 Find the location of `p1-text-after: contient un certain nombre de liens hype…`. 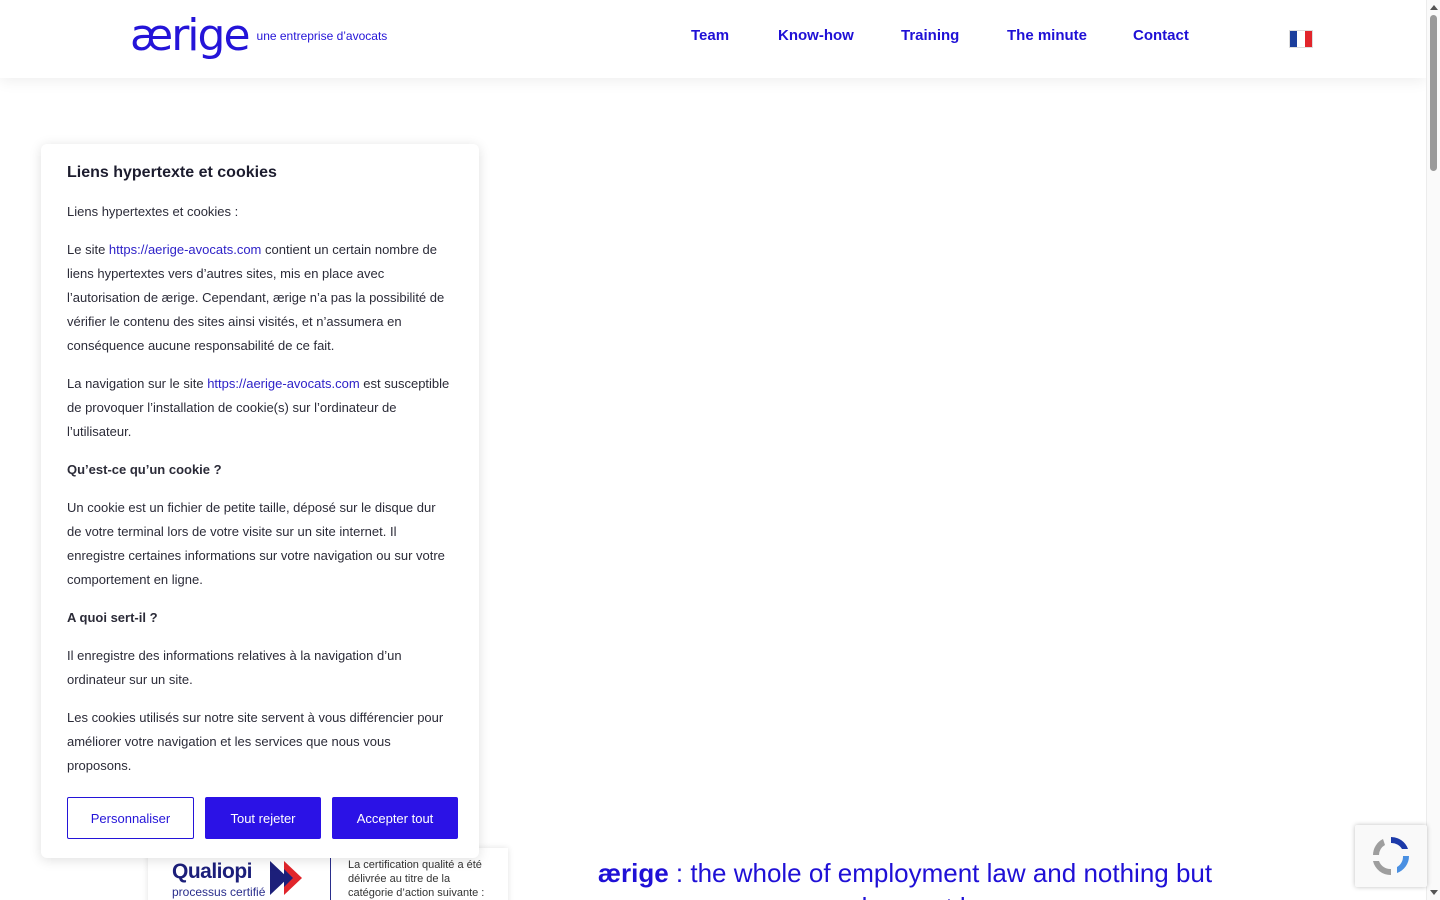

p1-text-after: contient un certain nombre de liens hype… is located at coordinates (256, 297).